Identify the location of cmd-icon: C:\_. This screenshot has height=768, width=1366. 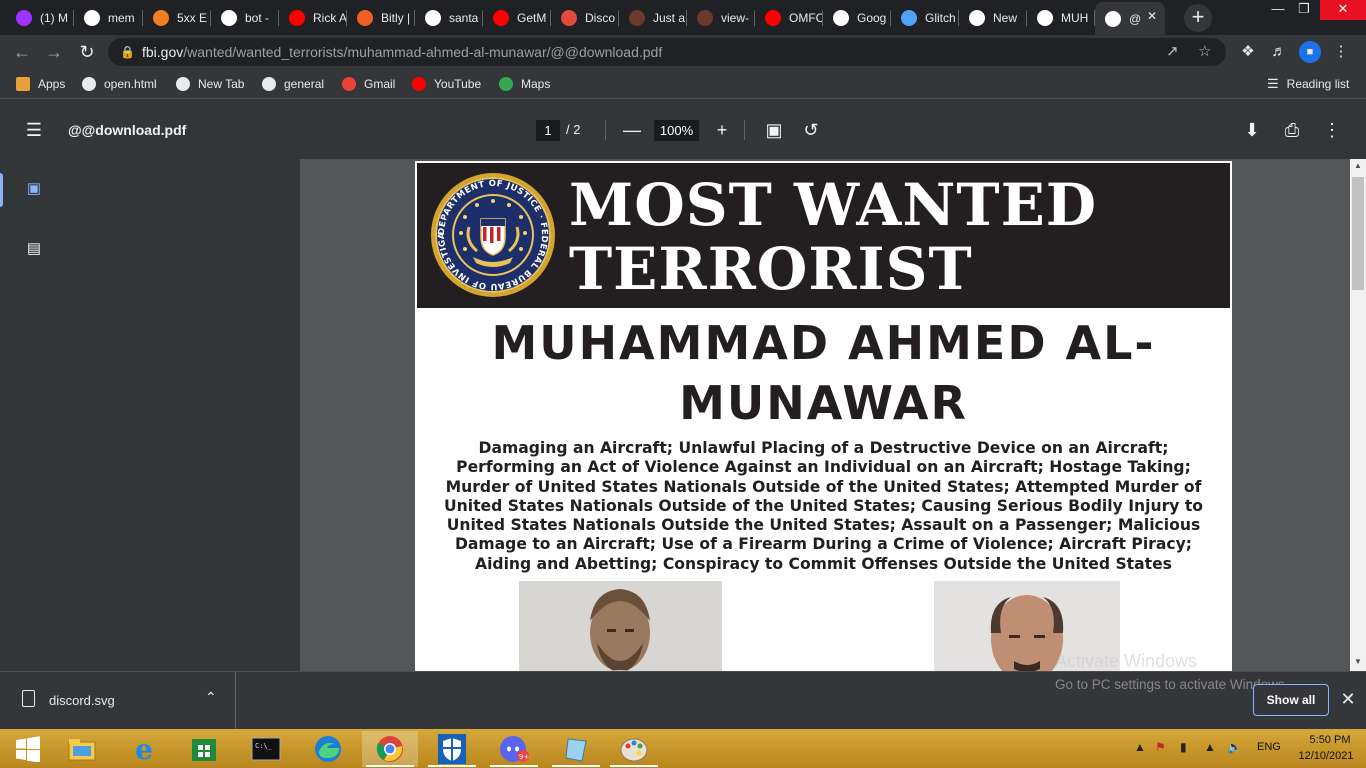
(266, 749).